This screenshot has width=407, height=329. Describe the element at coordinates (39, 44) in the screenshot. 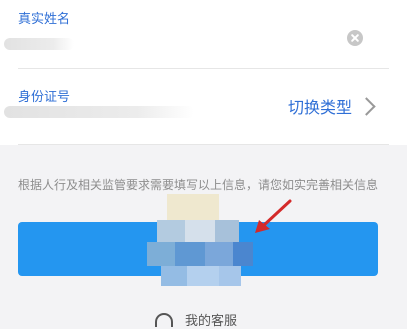

I see `name-field` at that location.